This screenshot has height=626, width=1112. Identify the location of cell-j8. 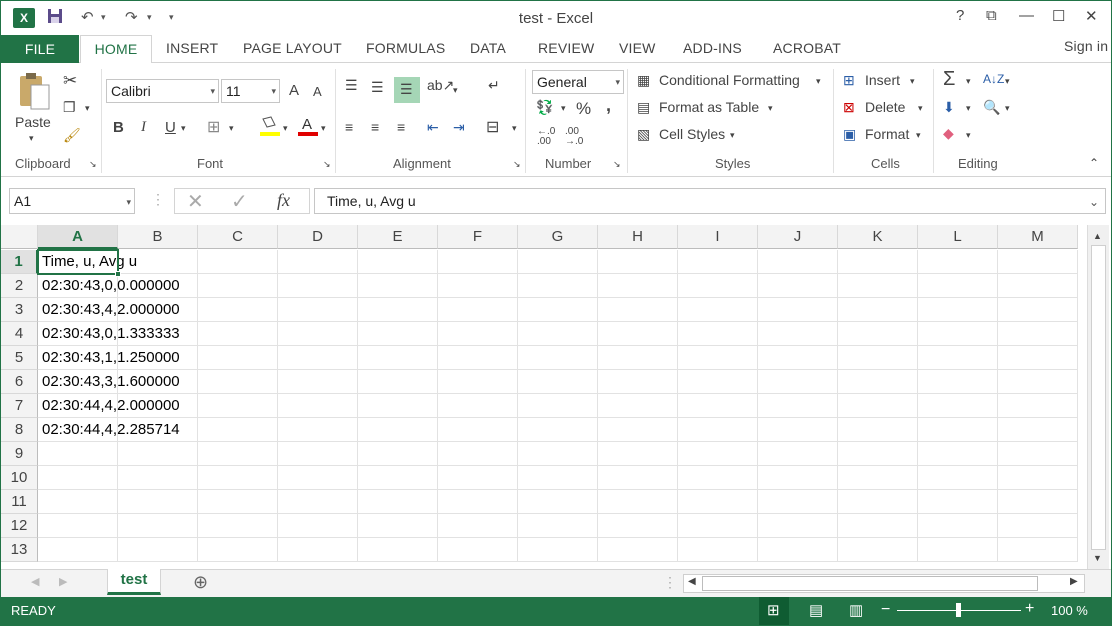
(798, 430).